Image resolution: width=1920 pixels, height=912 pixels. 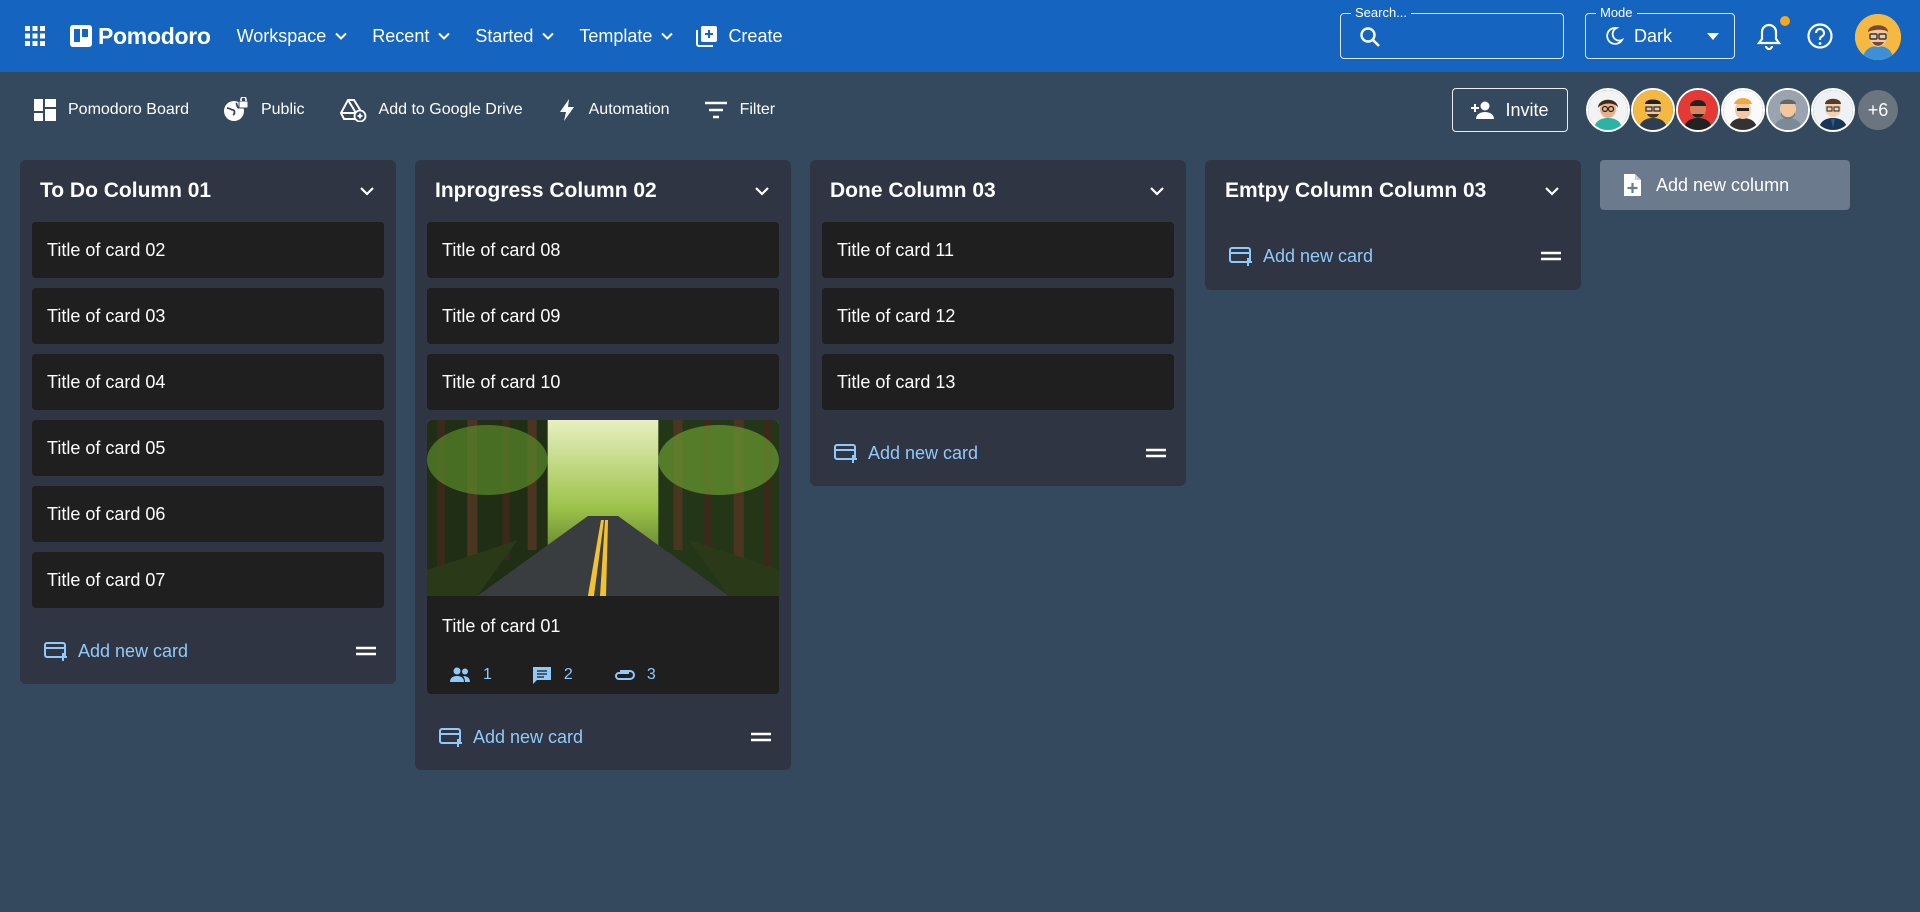 What do you see at coordinates (1820, 38) in the screenshot?
I see `help-button` at bounding box center [1820, 38].